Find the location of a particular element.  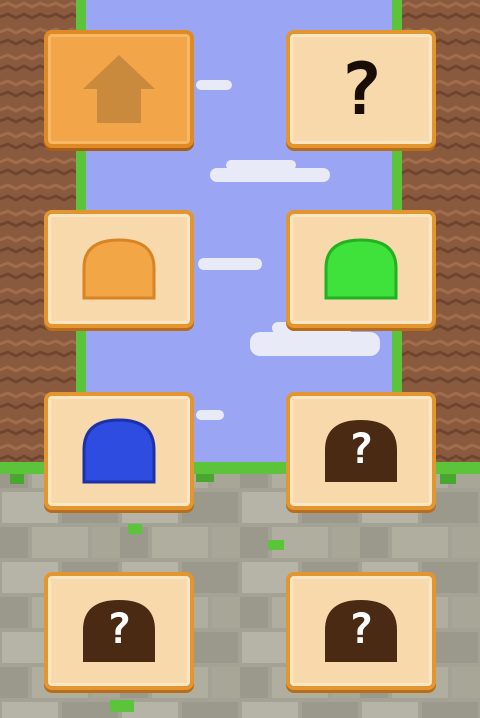

slime-slot-blue is located at coordinates (119, 451).